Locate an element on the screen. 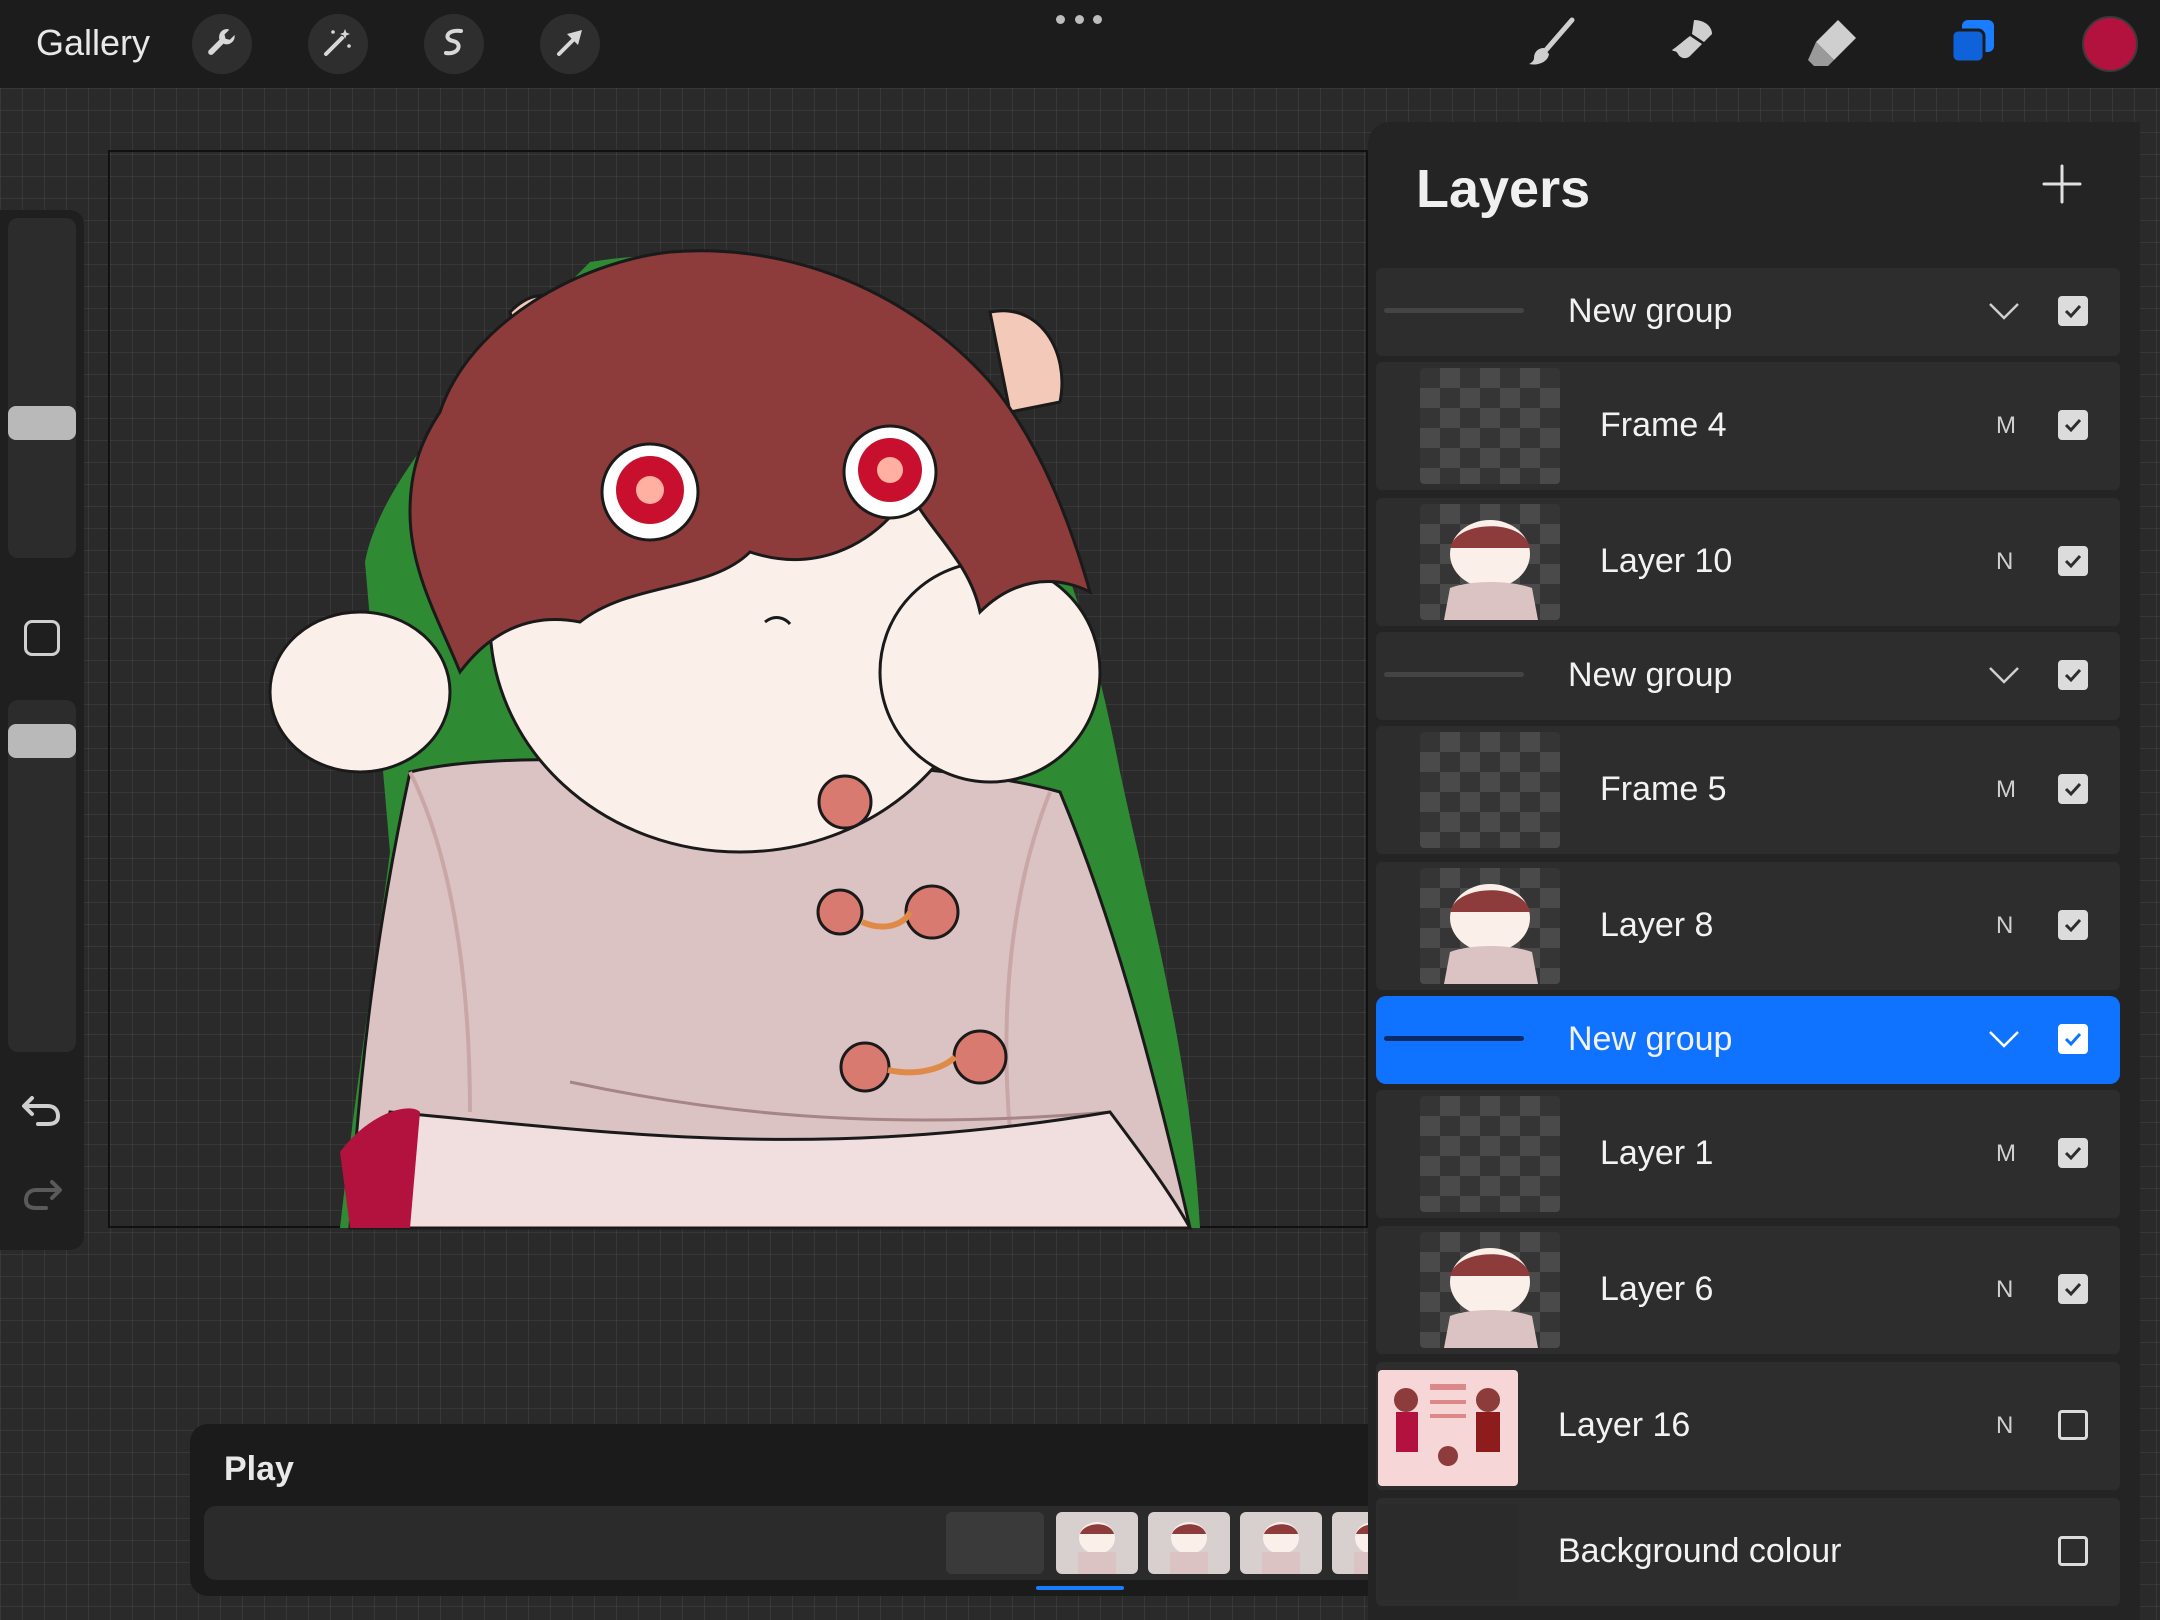  redo-button is located at coordinates (42, 1194).